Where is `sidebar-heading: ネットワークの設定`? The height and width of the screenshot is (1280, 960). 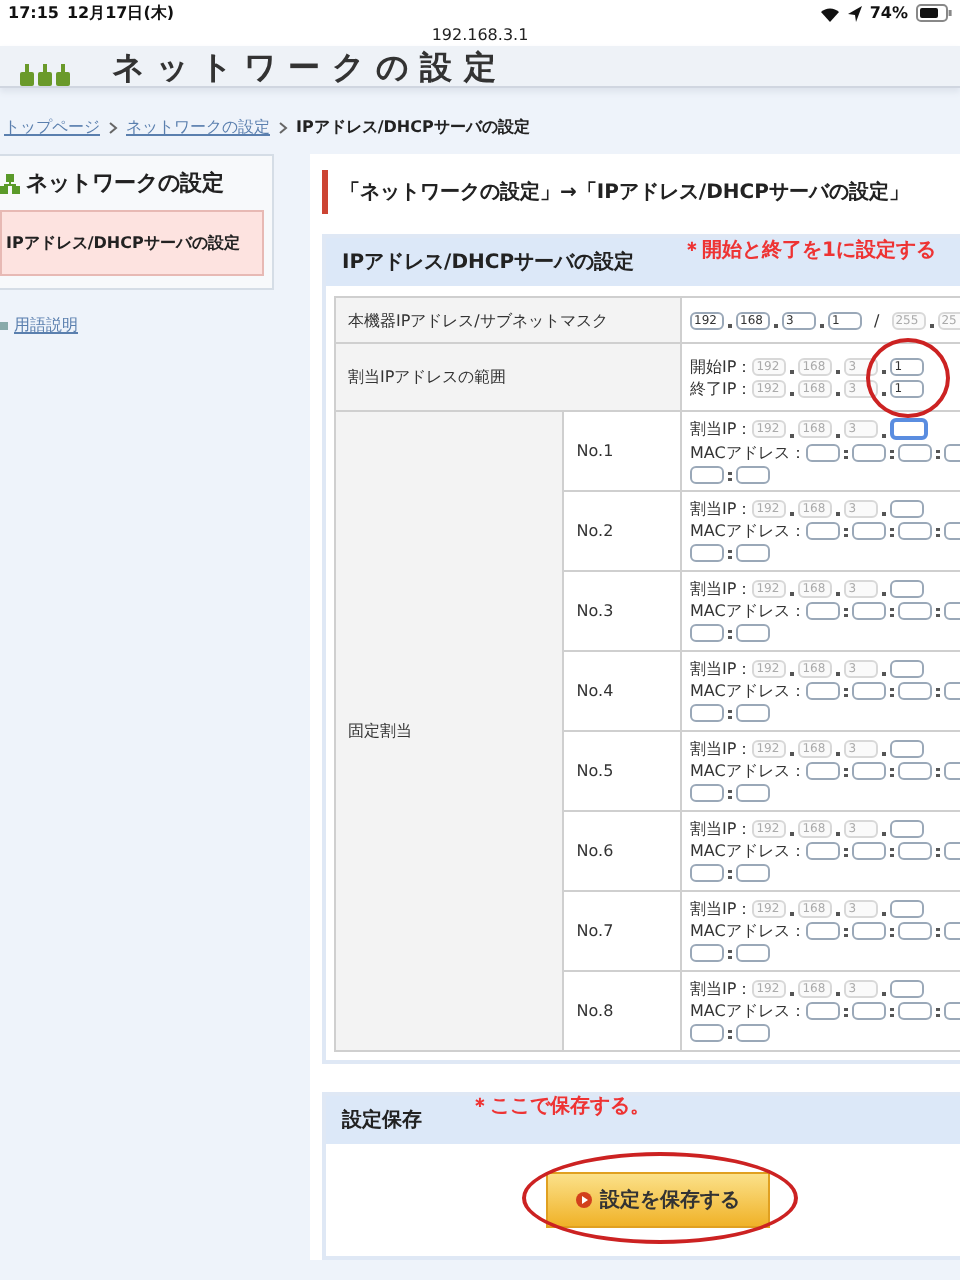 sidebar-heading: ネットワークの設定 is located at coordinates (125, 183).